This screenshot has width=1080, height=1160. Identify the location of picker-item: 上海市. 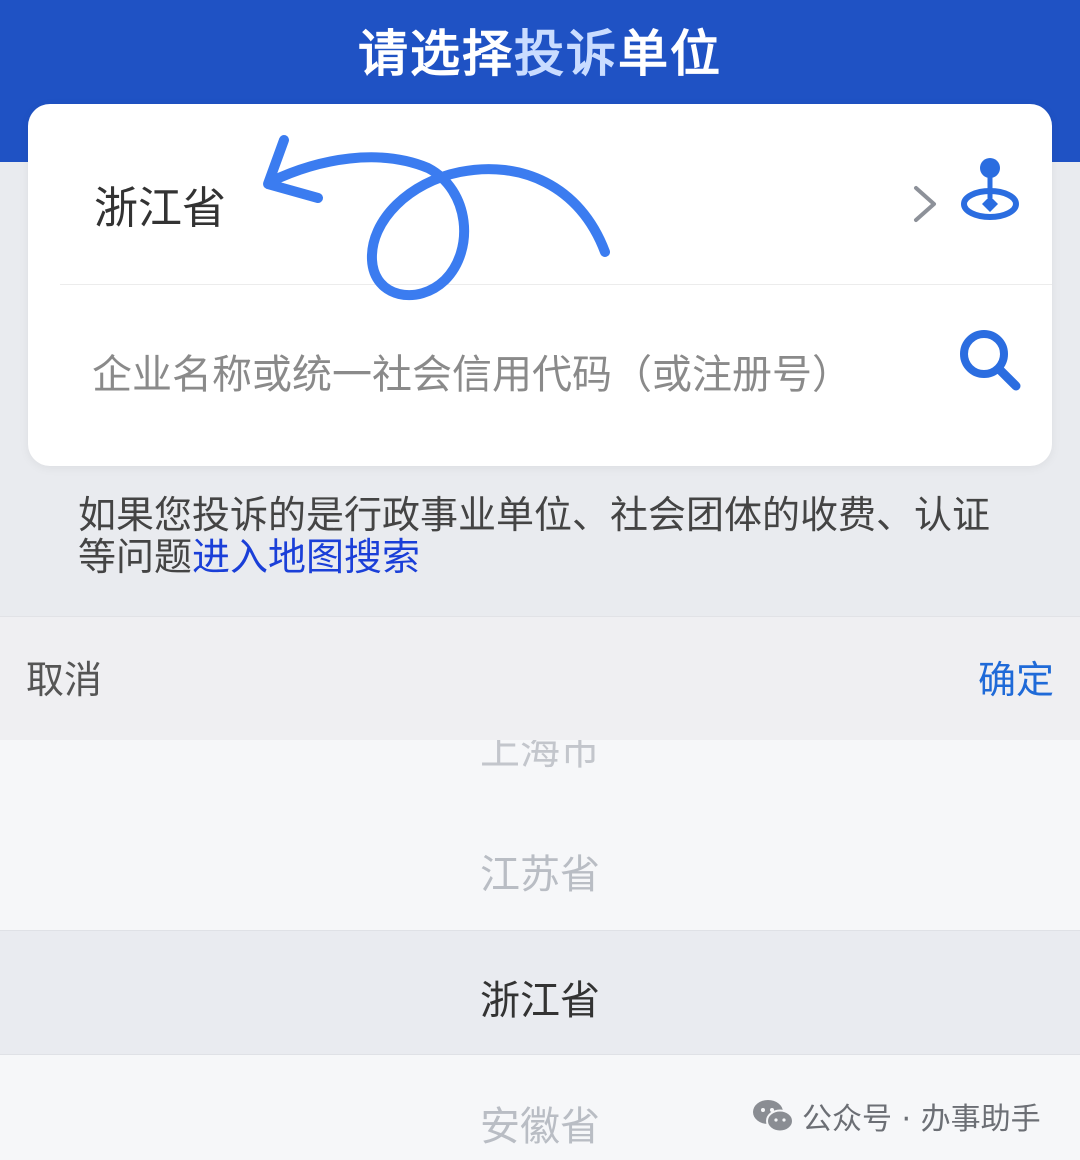
(540, 758).